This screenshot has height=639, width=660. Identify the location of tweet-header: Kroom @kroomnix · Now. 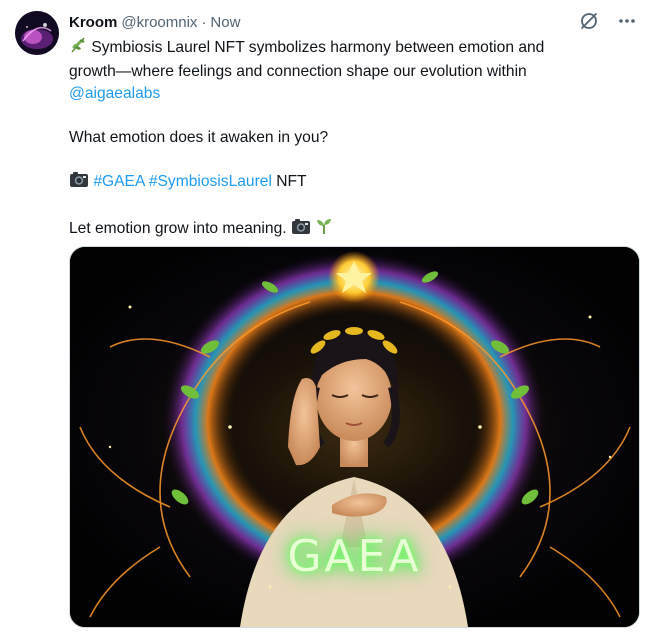
(154, 22).